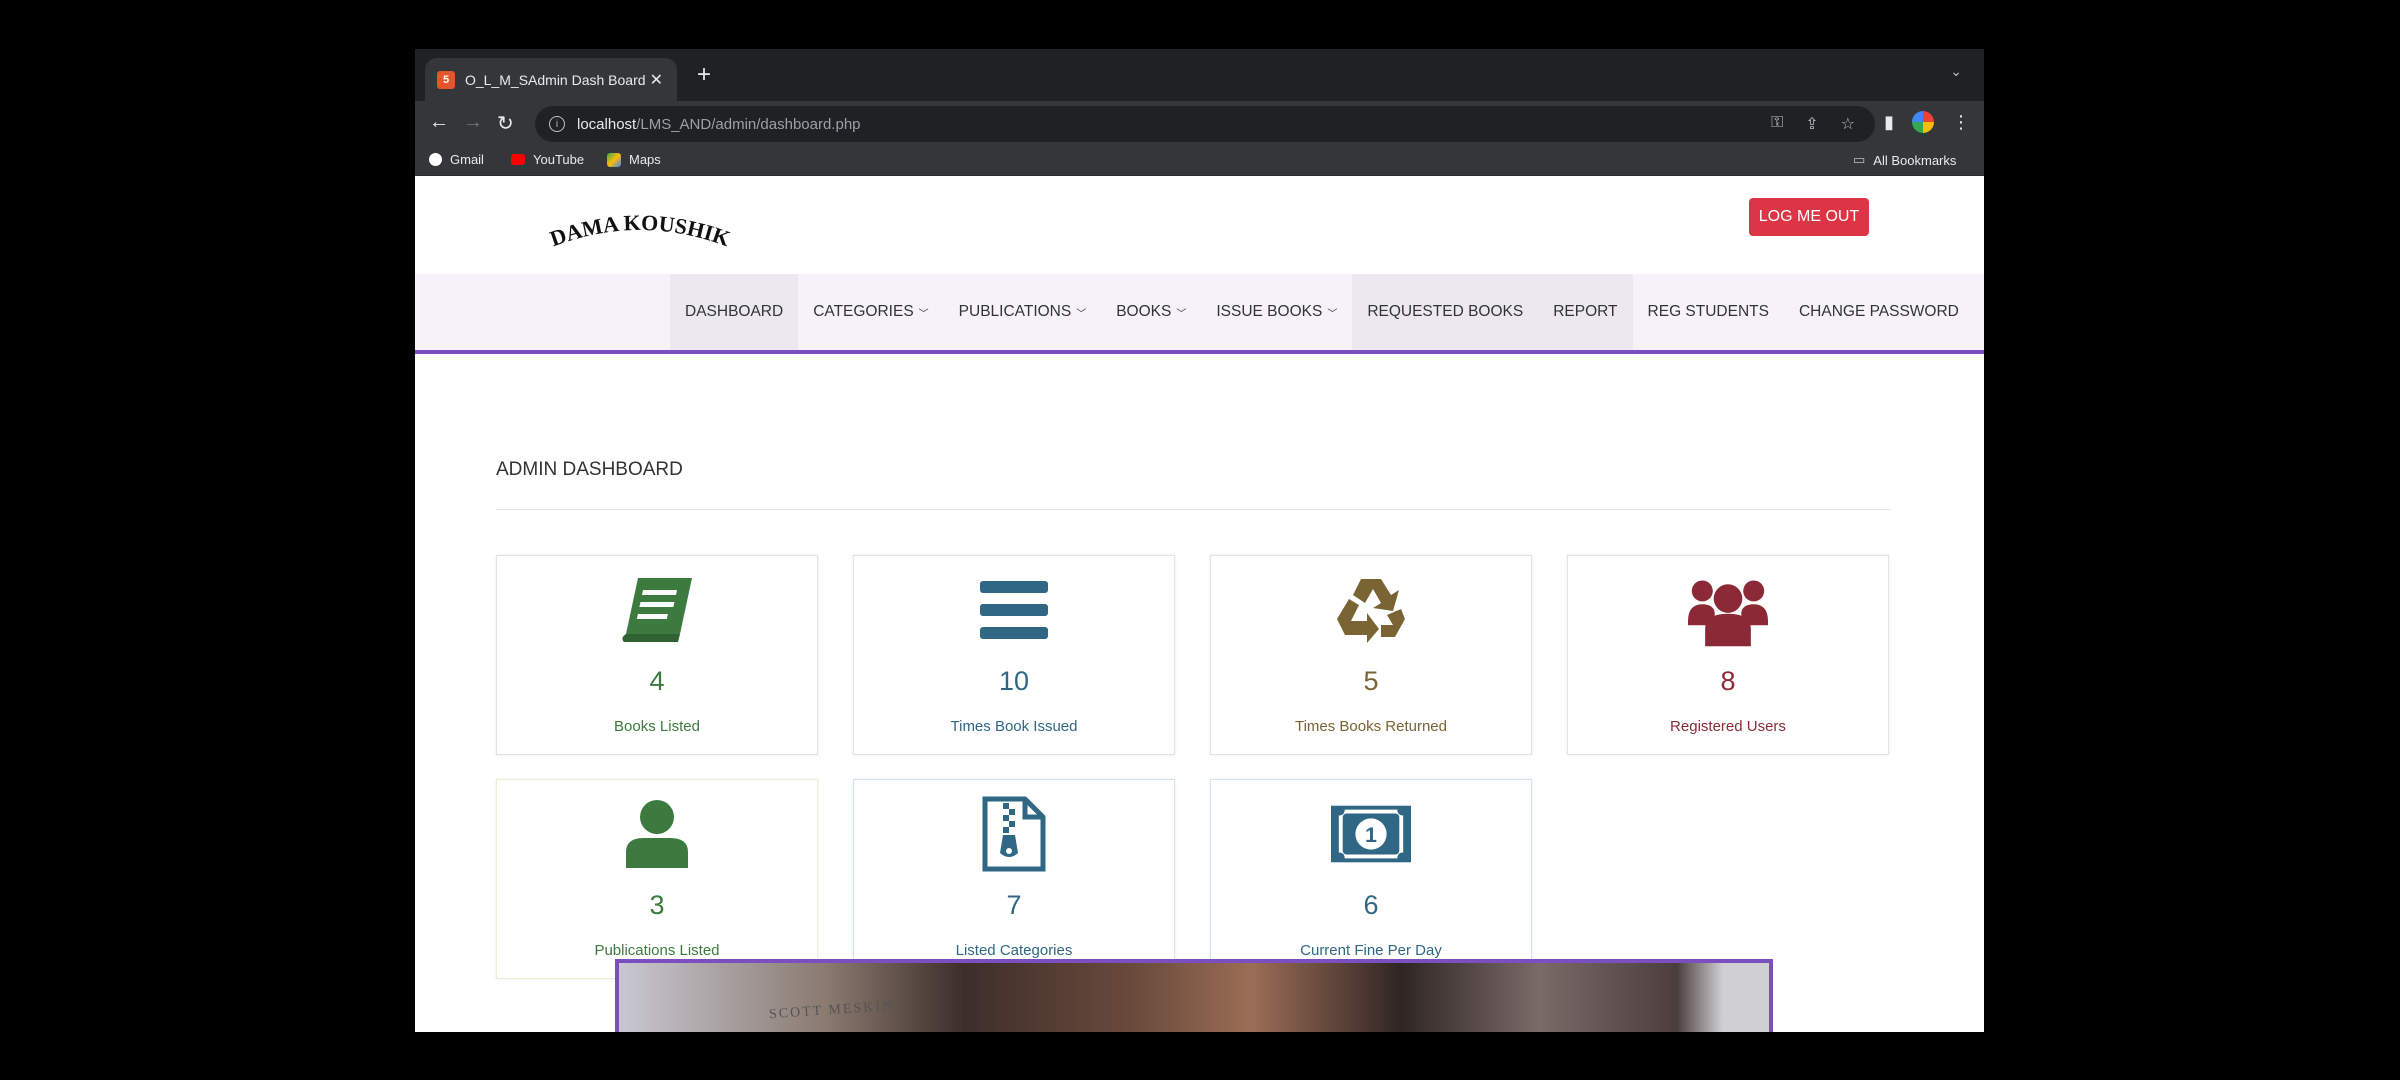 Image resolution: width=2400 pixels, height=1080 pixels. Describe the element at coordinates (473, 122) in the screenshot. I see `forward-icon: →` at that location.